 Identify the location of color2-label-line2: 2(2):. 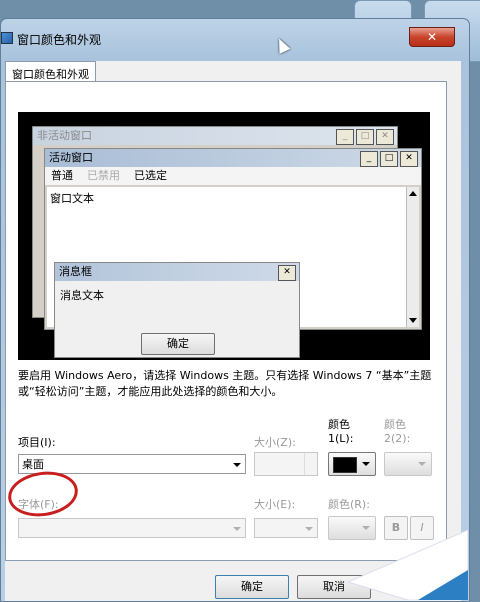
(397, 438).